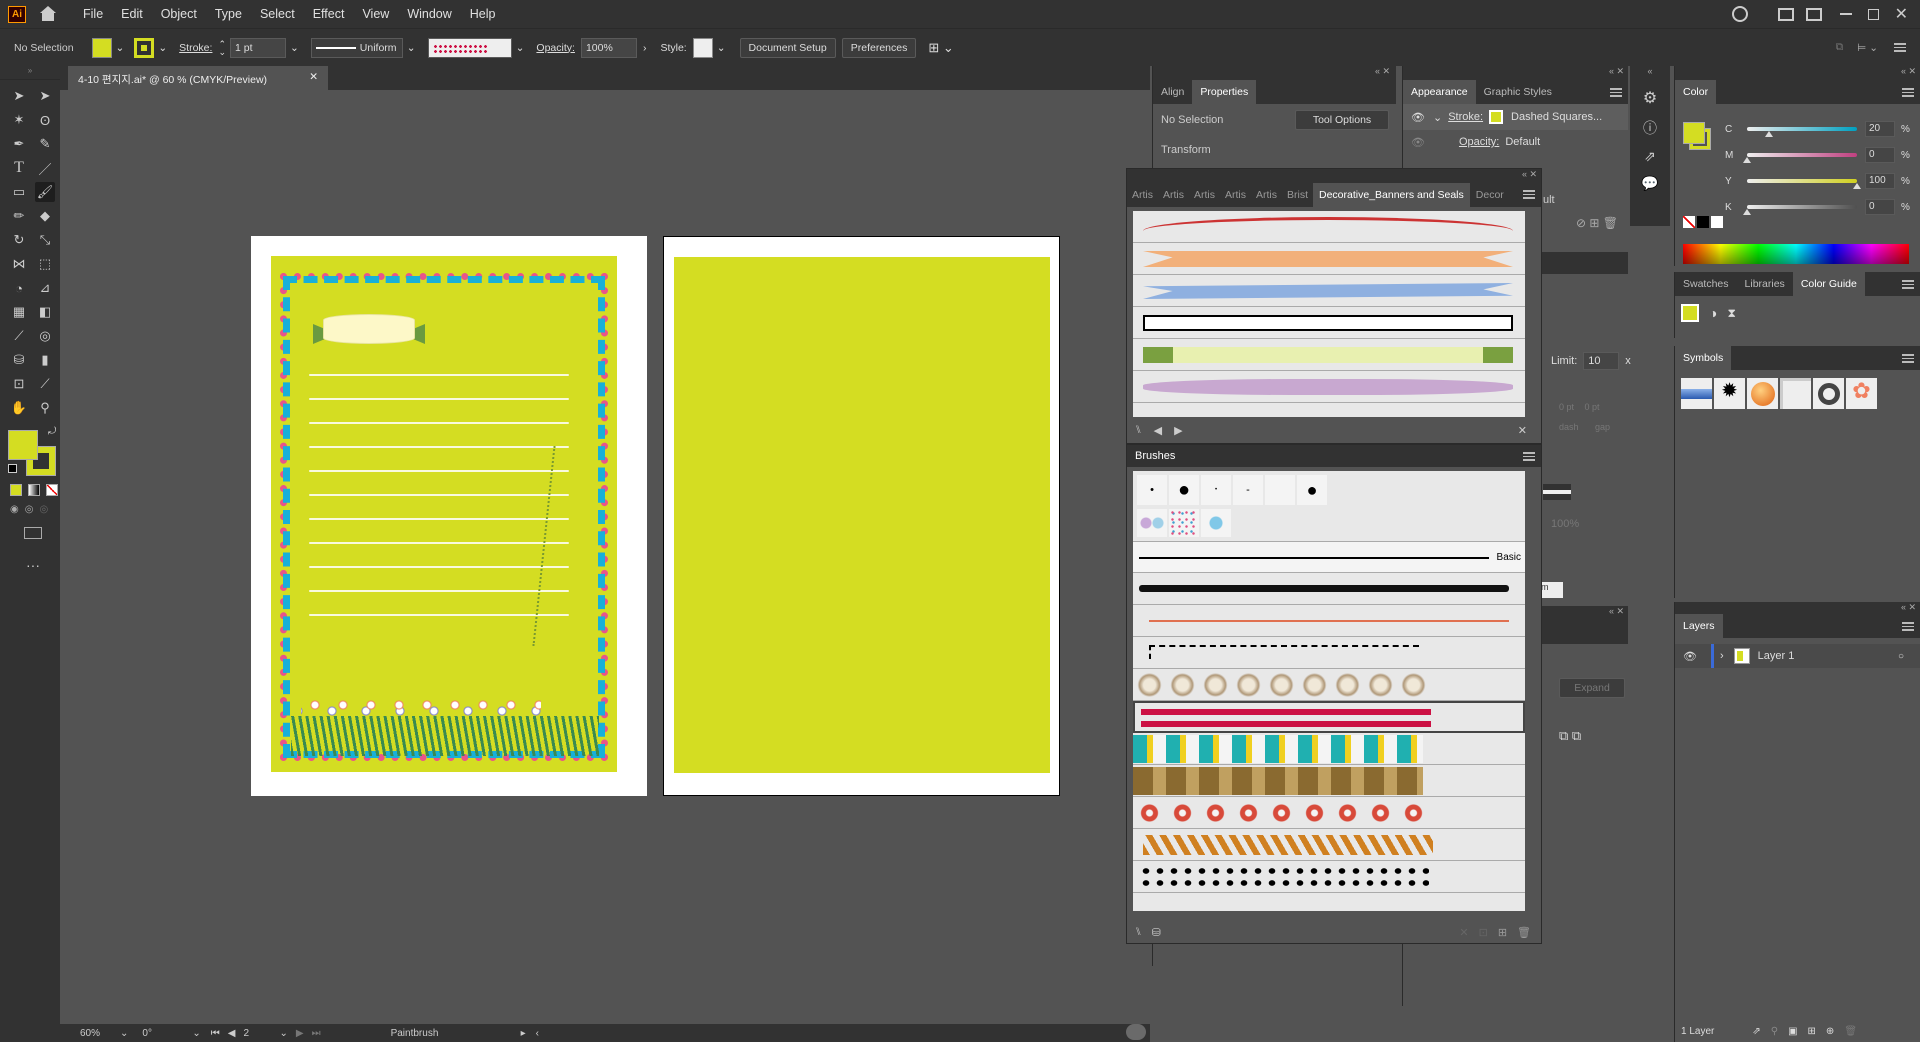  Describe the element at coordinates (1690, 656) in the screenshot. I see `layer-visibility-icon: 👁` at that location.